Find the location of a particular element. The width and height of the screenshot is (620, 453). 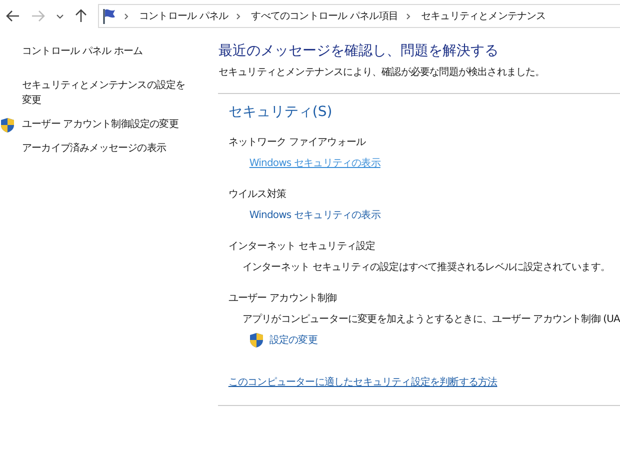

change-settings-link: 設定の変更 is located at coordinates (293, 340).